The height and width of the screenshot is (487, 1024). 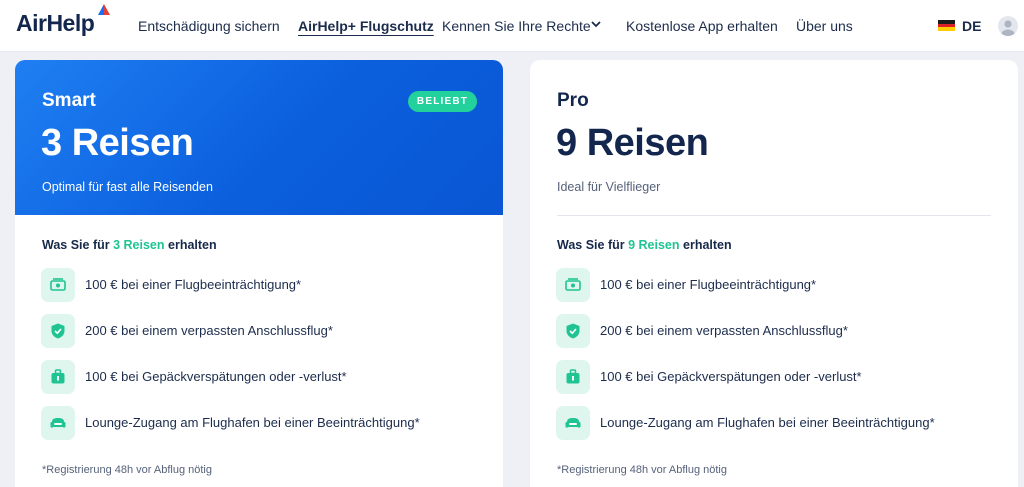 I want to click on chevron-down-icon, so click(x=596, y=24).